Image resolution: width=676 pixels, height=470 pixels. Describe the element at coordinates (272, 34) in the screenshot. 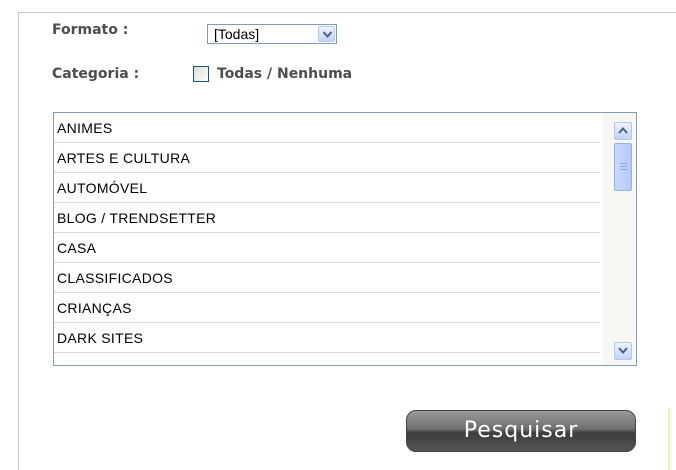

I see `format-select: [Todas]` at that location.